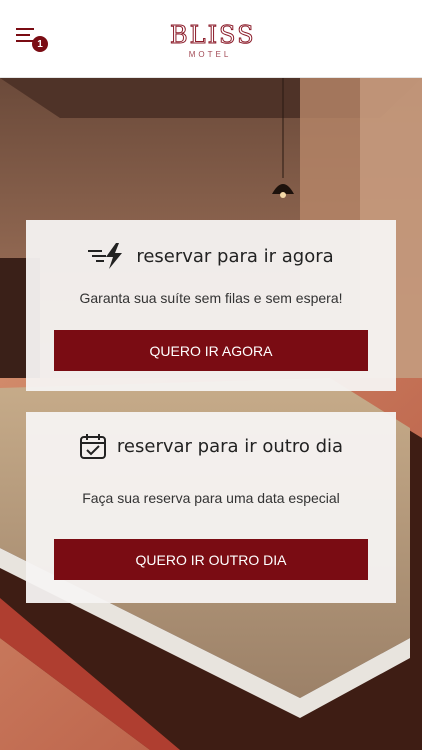 Image resolution: width=422 pixels, height=750 pixels. I want to click on reserve-later-button: QUERO IR OUTRO DIA, so click(211, 559).